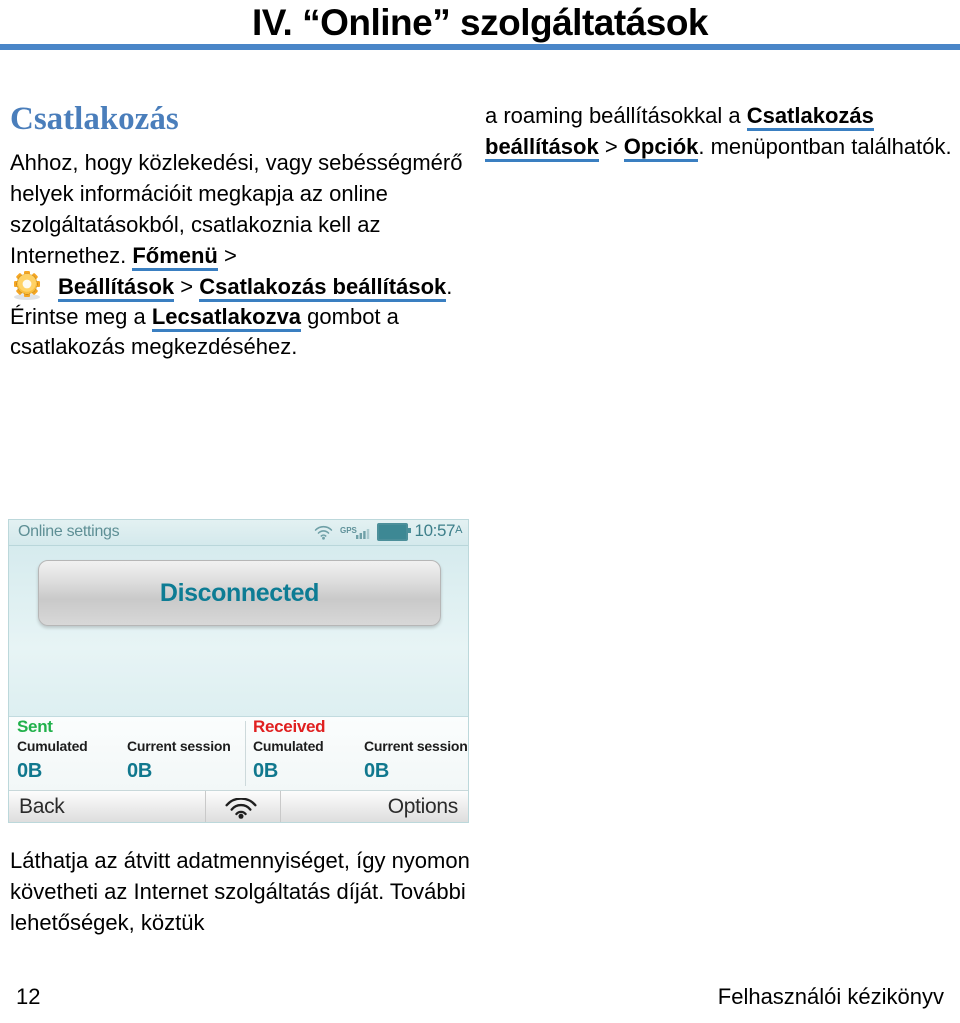 The height and width of the screenshot is (1023, 960). What do you see at coordinates (830, 996) in the screenshot?
I see `footer-label: Felhasználói kézikönyv` at bounding box center [830, 996].